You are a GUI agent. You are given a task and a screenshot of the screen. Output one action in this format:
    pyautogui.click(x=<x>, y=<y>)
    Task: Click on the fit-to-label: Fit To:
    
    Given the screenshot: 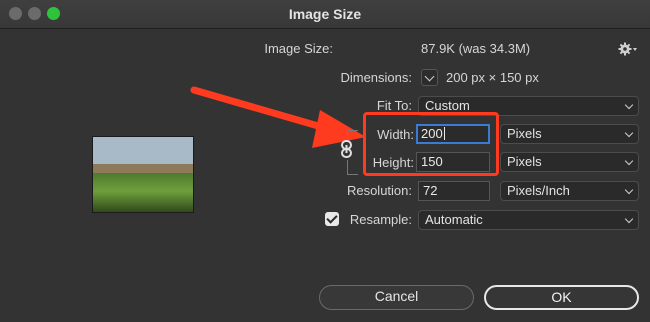 What is the action you would take?
    pyautogui.click(x=394, y=105)
    